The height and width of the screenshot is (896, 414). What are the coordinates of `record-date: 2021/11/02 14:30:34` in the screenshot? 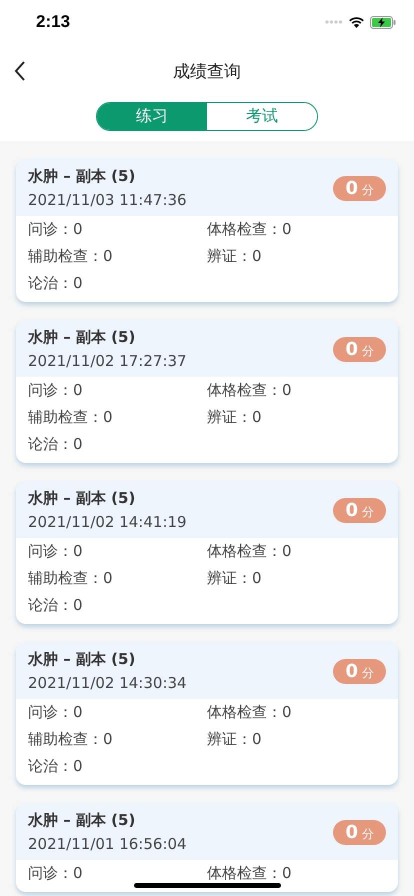 It's located at (107, 683).